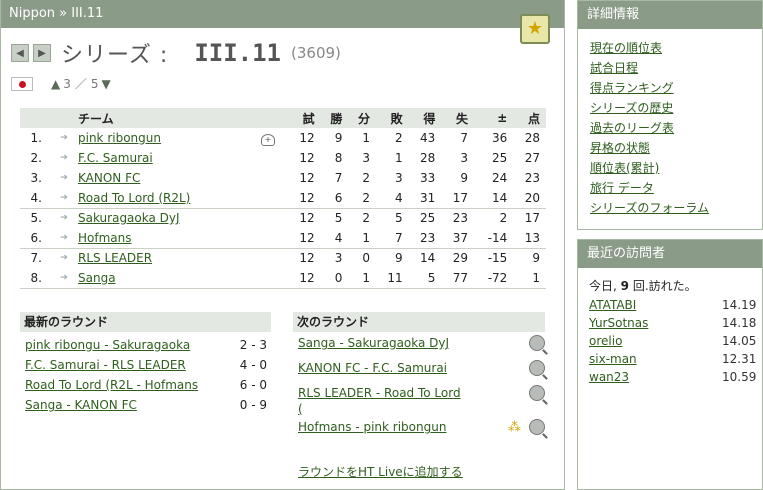 The image size is (763, 490). What do you see at coordinates (609, 377) in the screenshot?
I see `visitor-link: wan23` at bounding box center [609, 377].